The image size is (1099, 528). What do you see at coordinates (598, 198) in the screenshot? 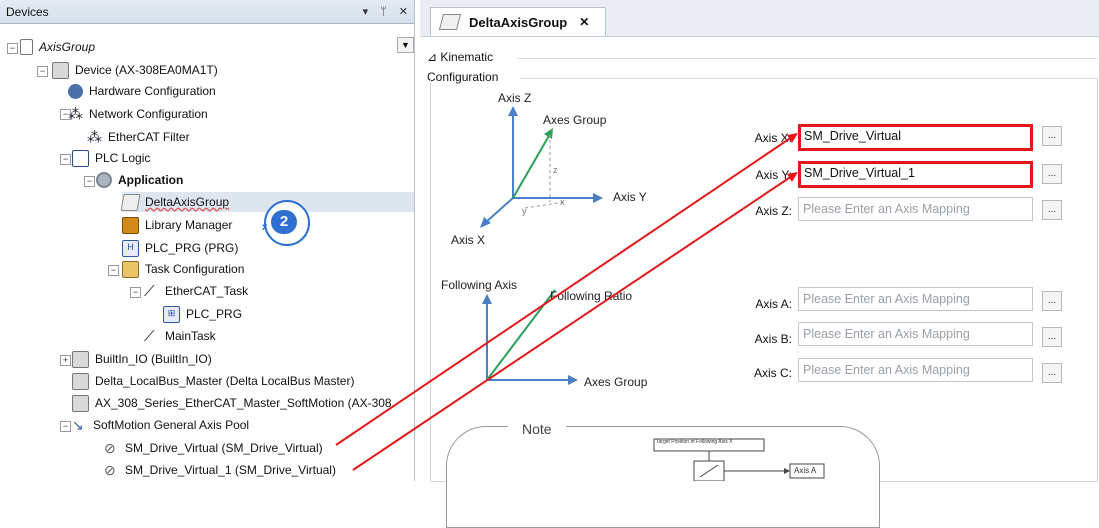
I see `axis-y-arrowhead` at bounding box center [598, 198].